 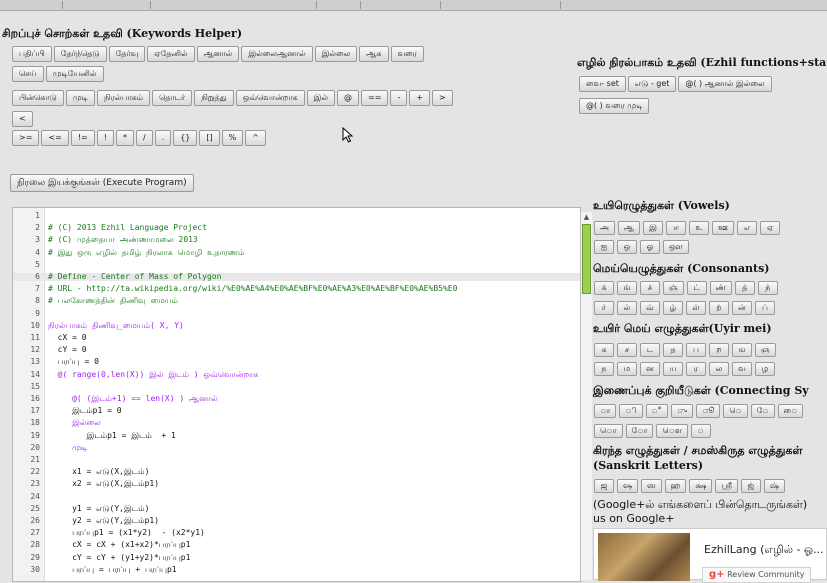 I want to click on letter-button: ன், so click(x=742, y=308).